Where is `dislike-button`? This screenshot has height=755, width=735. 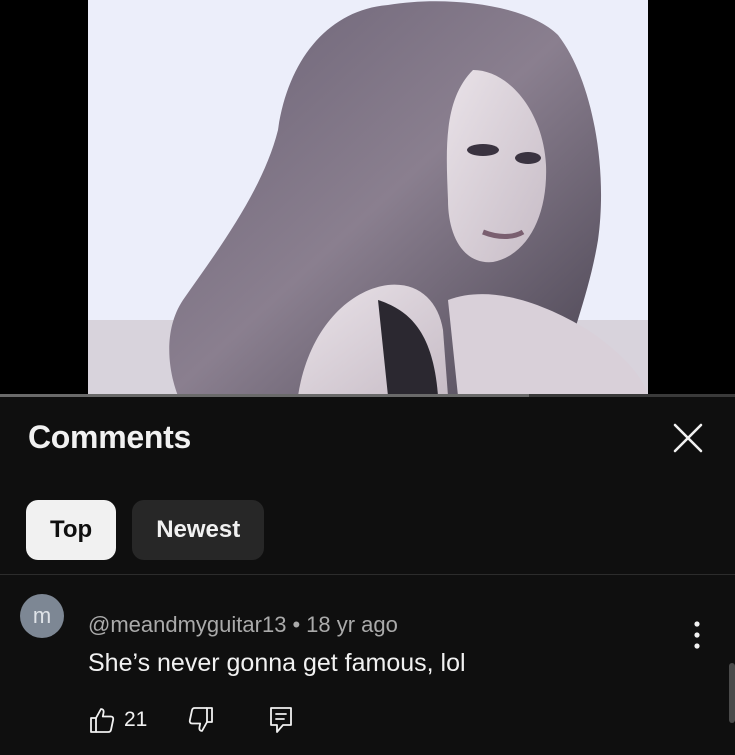
dislike-button is located at coordinates (201, 720).